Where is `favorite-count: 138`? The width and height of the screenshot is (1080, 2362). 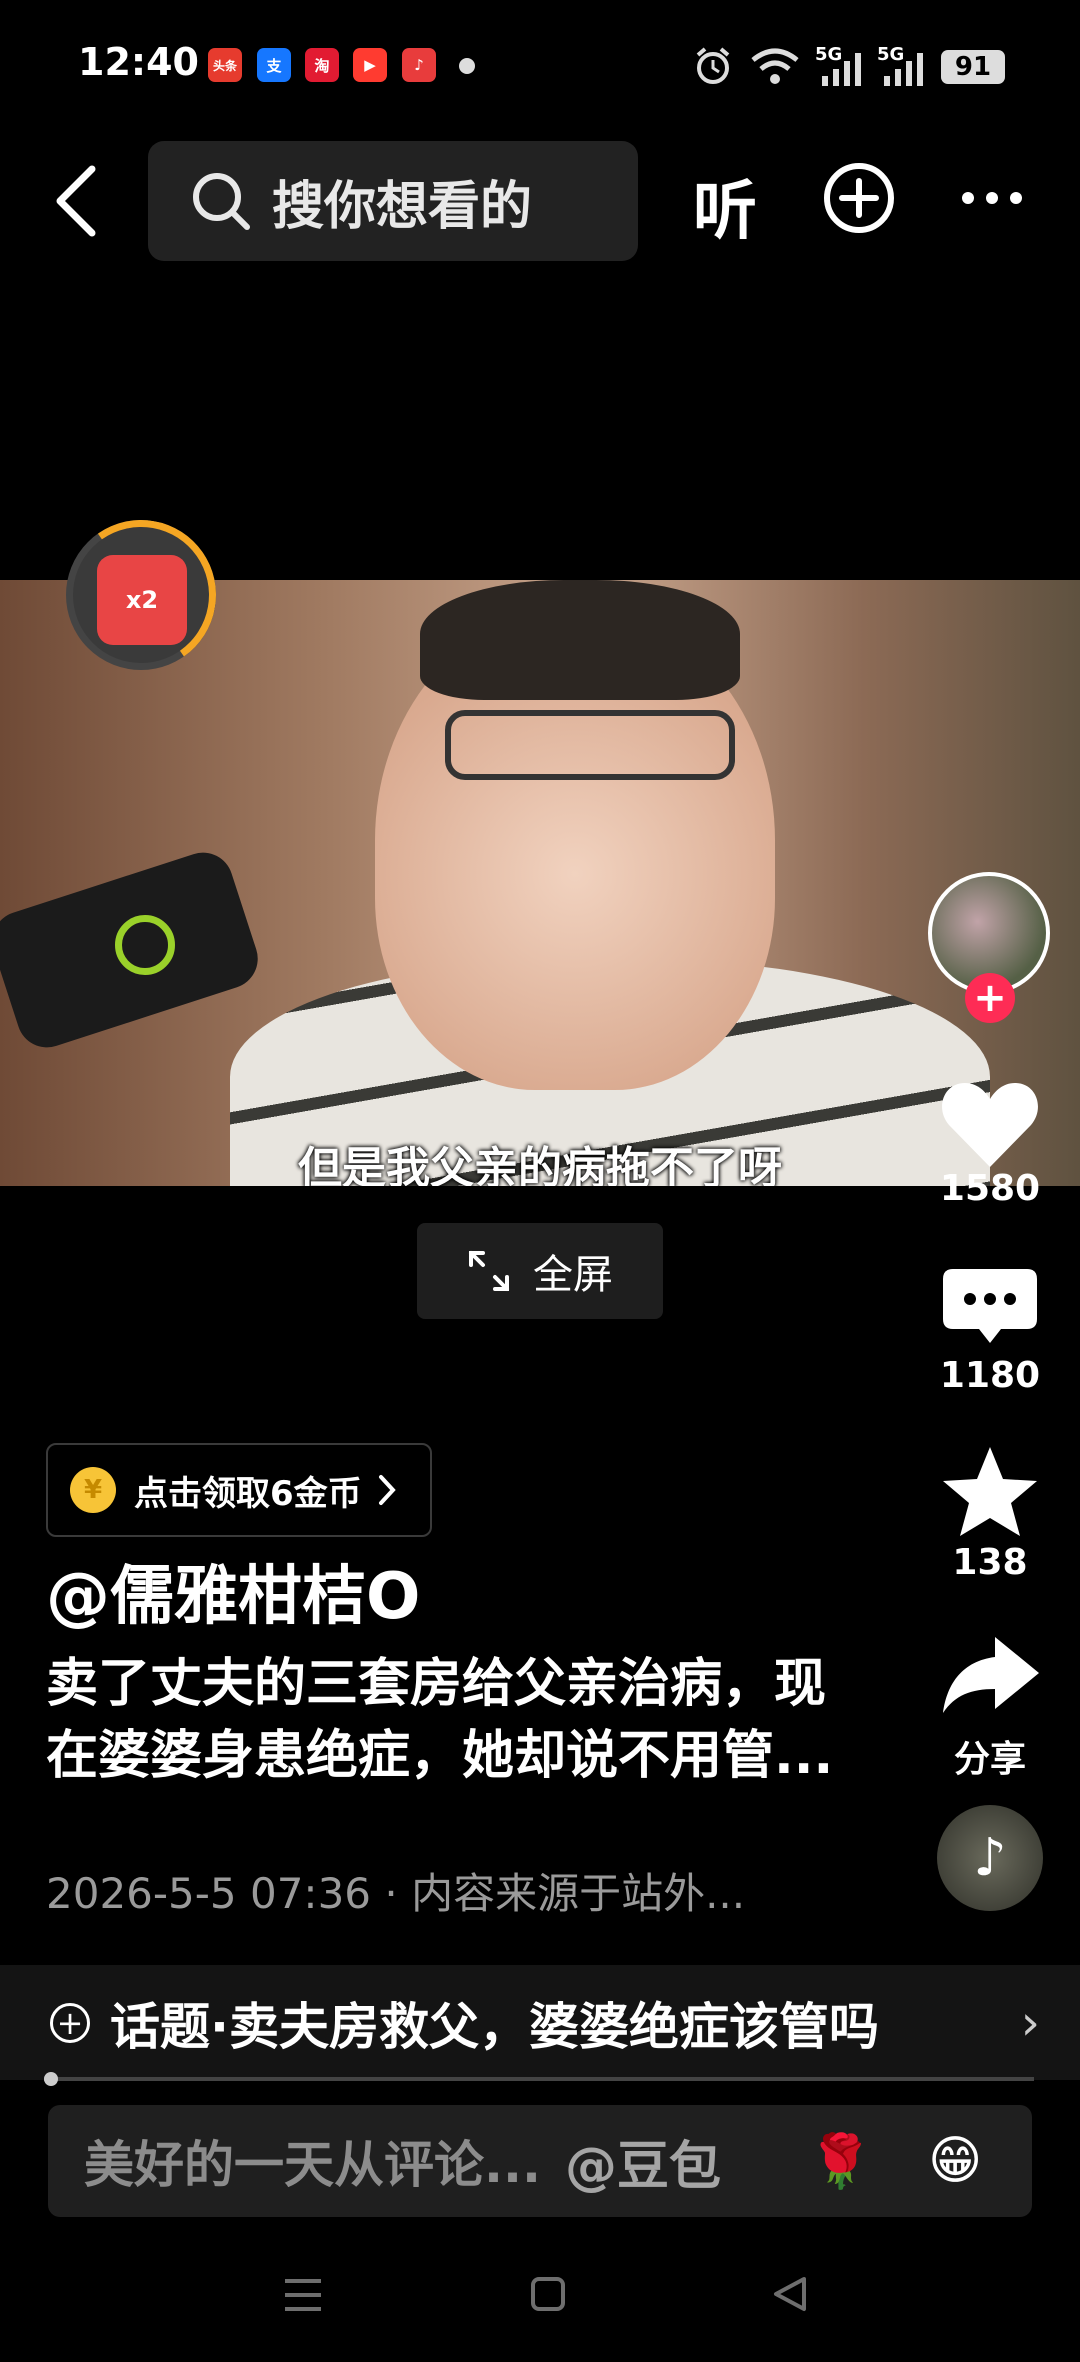 favorite-count: 138 is located at coordinates (990, 1562).